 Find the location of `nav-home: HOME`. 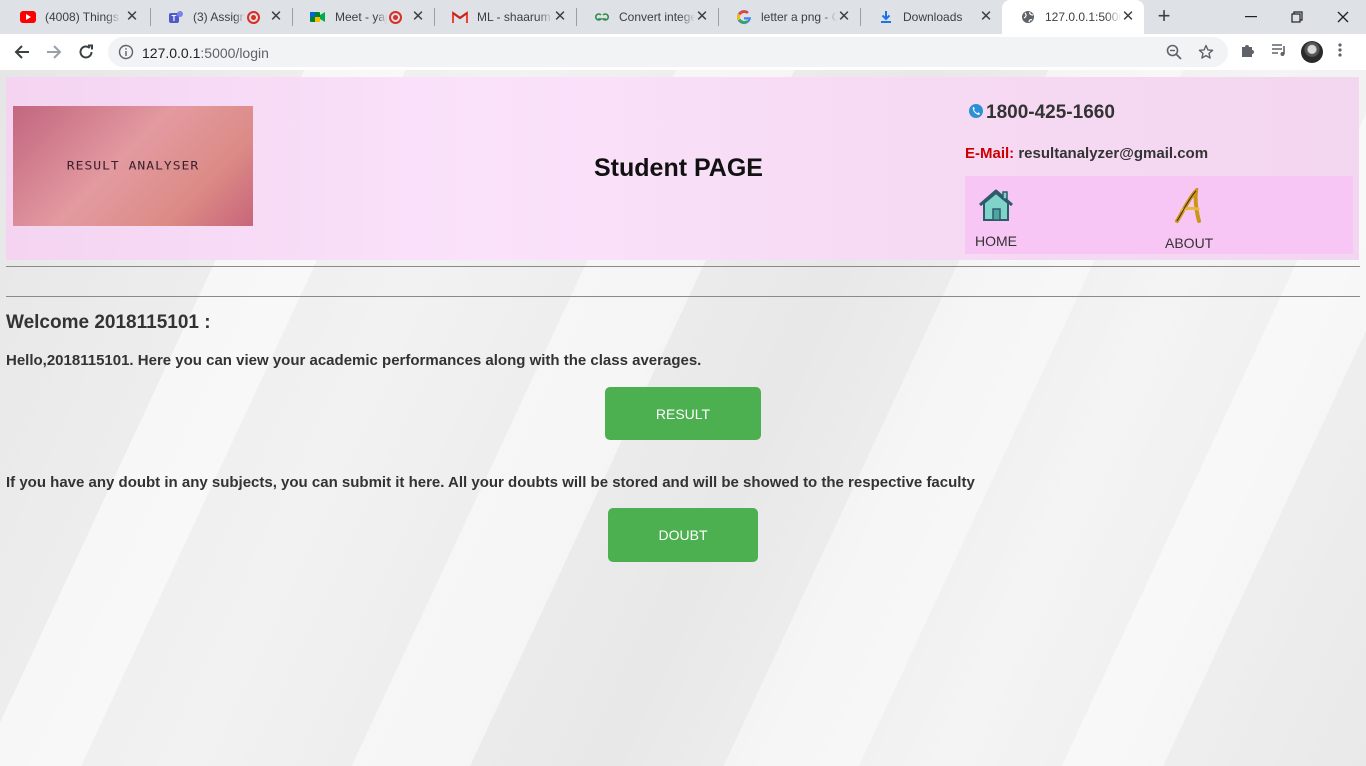

nav-home: HOME is located at coordinates (996, 218).